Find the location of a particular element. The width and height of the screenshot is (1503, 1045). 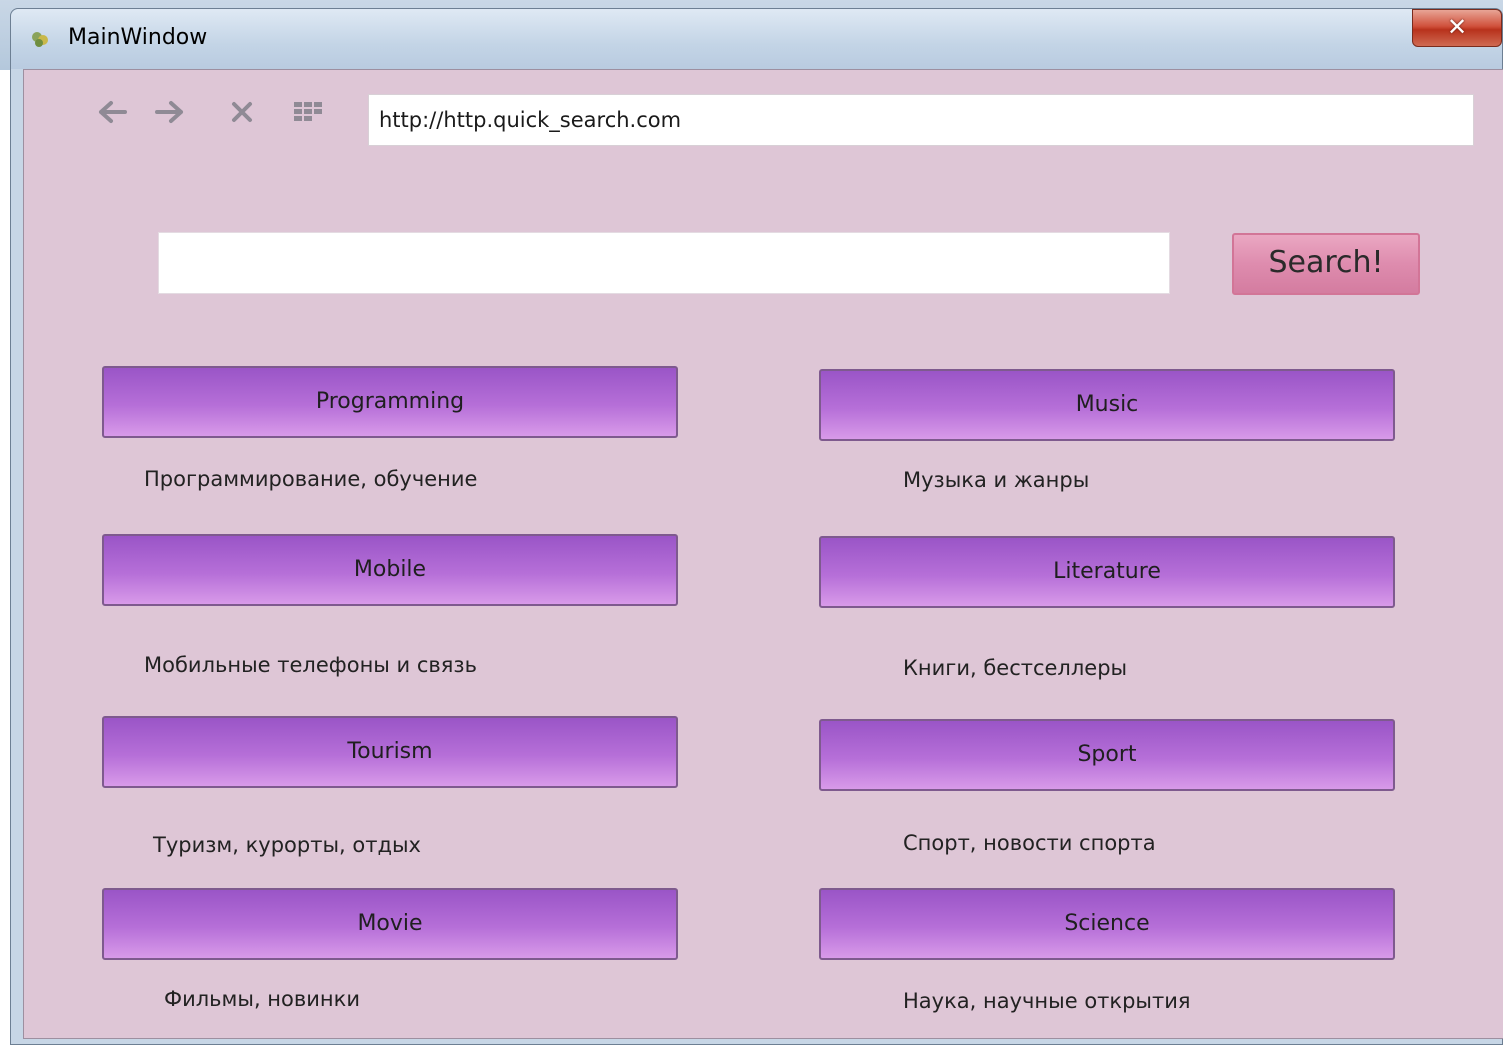

category-description-literature: Книги, бестселлеры is located at coordinates (1015, 668).